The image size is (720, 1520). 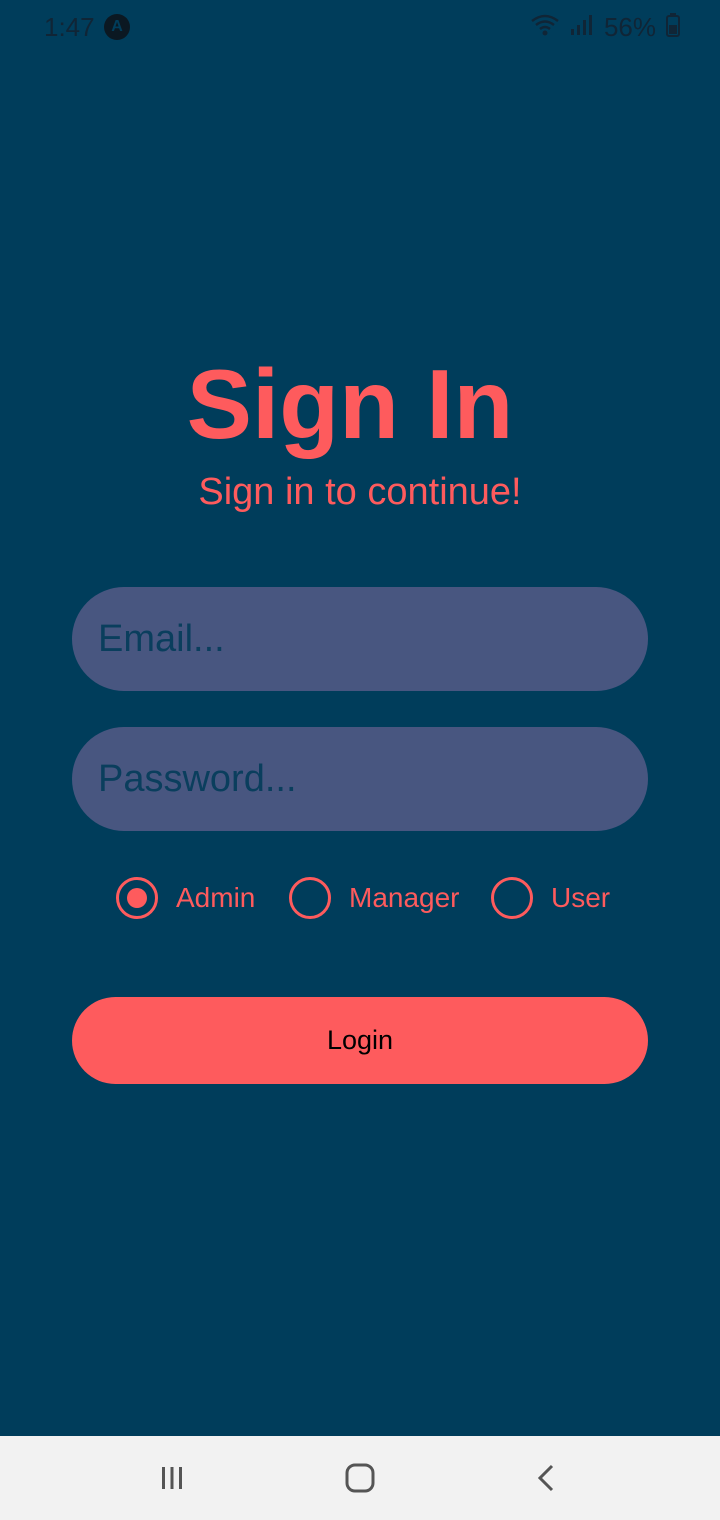 What do you see at coordinates (360, 639) in the screenshot?
I see `email-field` at bounding box center [360, 639].